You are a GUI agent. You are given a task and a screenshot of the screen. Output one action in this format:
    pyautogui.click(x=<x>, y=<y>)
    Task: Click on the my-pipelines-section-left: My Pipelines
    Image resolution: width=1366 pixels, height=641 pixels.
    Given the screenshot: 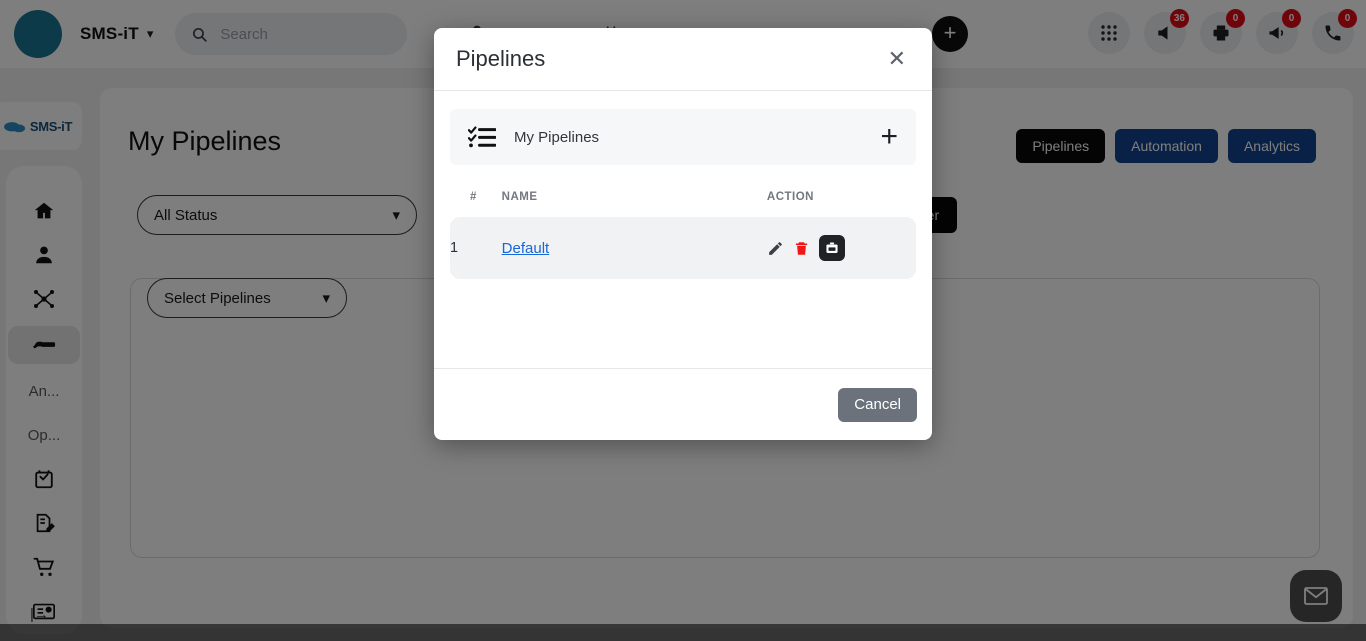 What is the action you would take?
    pyautogui.click(x=533, y=137)
    